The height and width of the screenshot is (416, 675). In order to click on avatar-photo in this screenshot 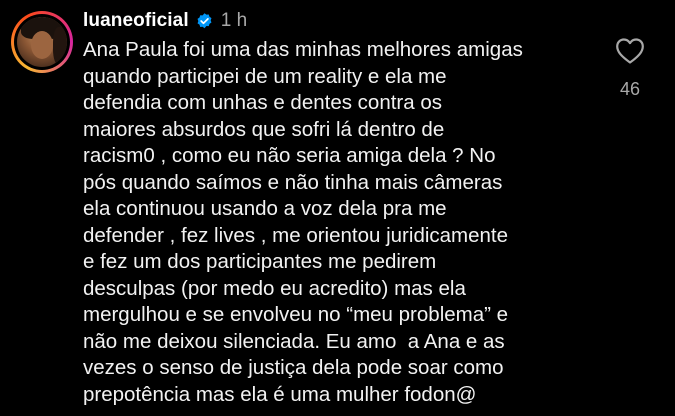, I will do `click(42, 42)`.